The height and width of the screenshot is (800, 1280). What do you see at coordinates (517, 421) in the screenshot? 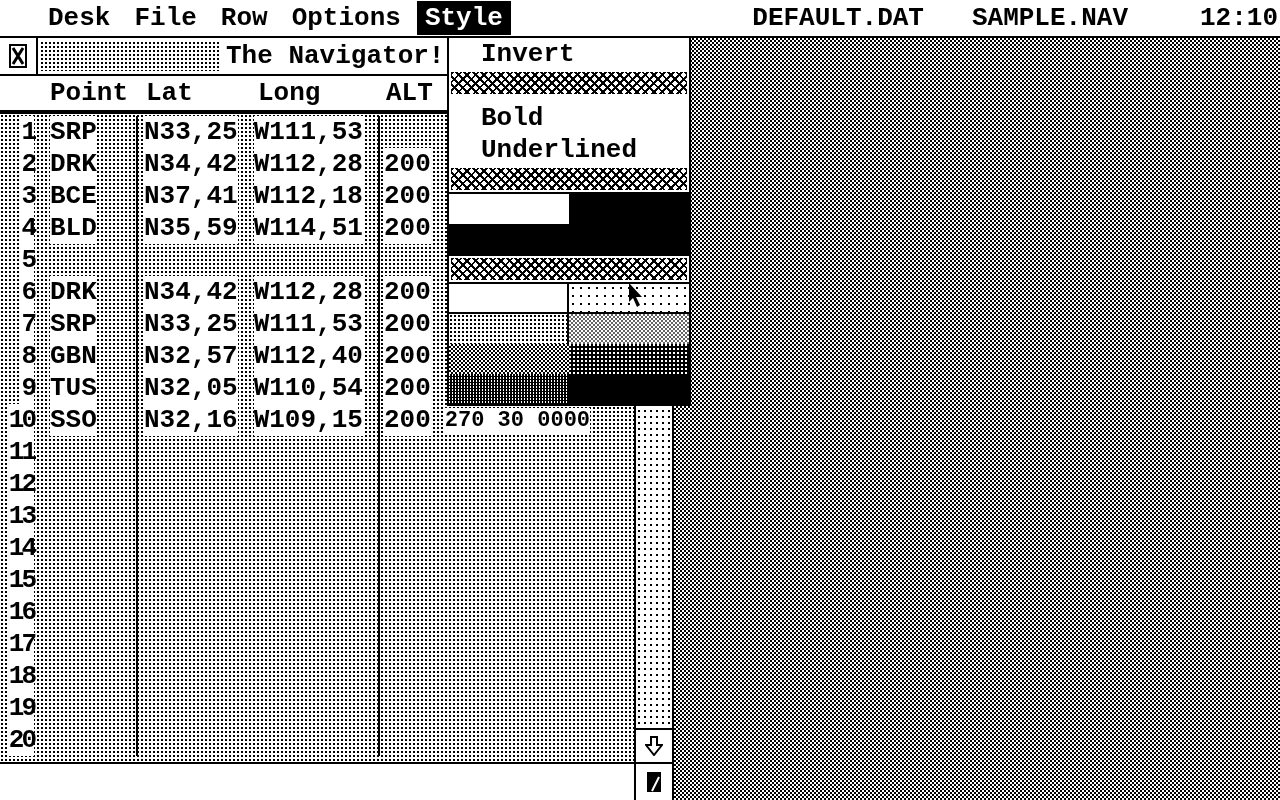
I see `table-cell: 270 30 0000` at bounding box center [517, 421].